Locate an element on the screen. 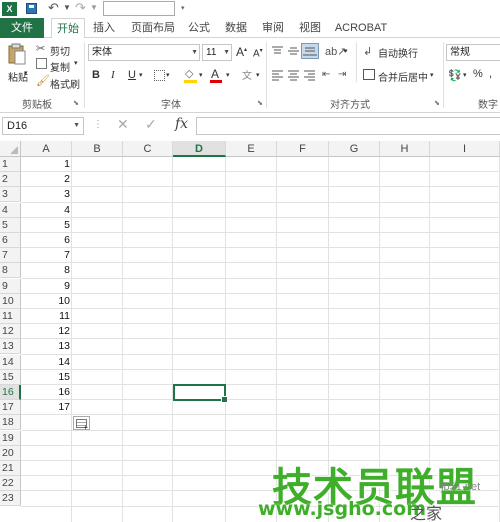 This screenshot has width=500, height=522. fill-color-icon: ◇ is located at coordinates (189, 73).